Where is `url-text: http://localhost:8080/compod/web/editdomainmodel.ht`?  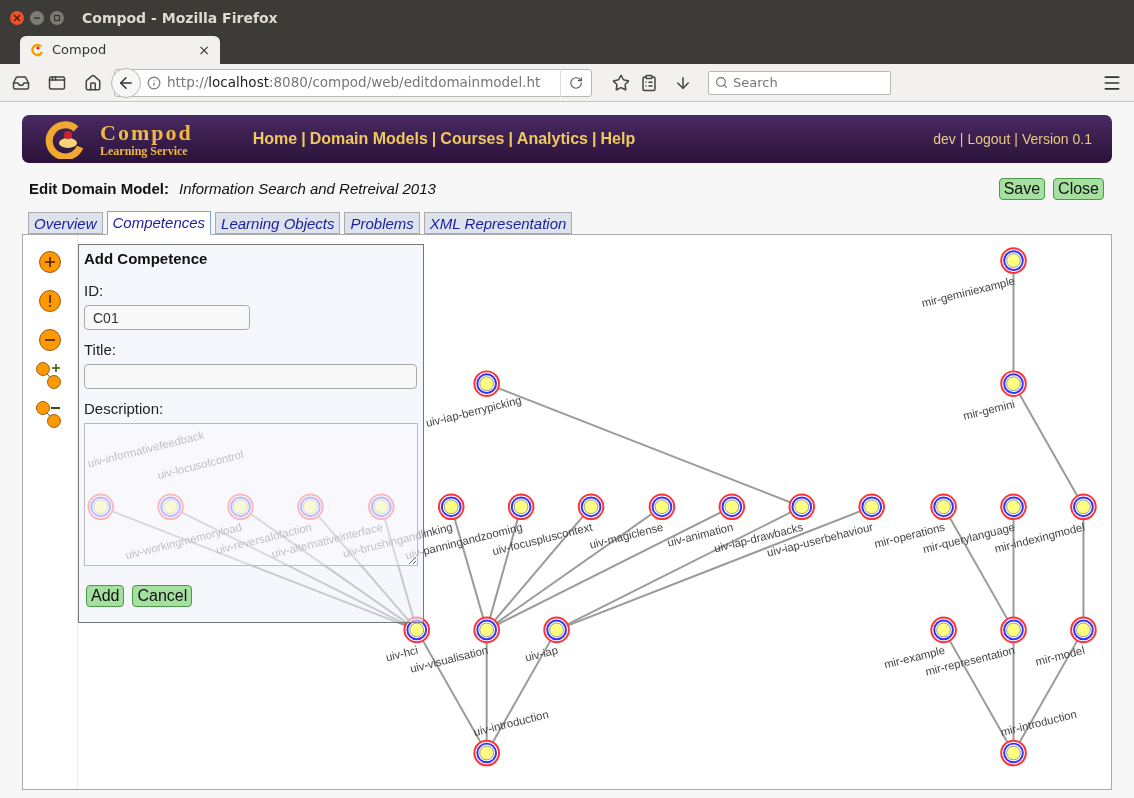 url-text: http://localhost:8080/compod/web/editdomainmodel.ht is located at coordinates (354, 83).